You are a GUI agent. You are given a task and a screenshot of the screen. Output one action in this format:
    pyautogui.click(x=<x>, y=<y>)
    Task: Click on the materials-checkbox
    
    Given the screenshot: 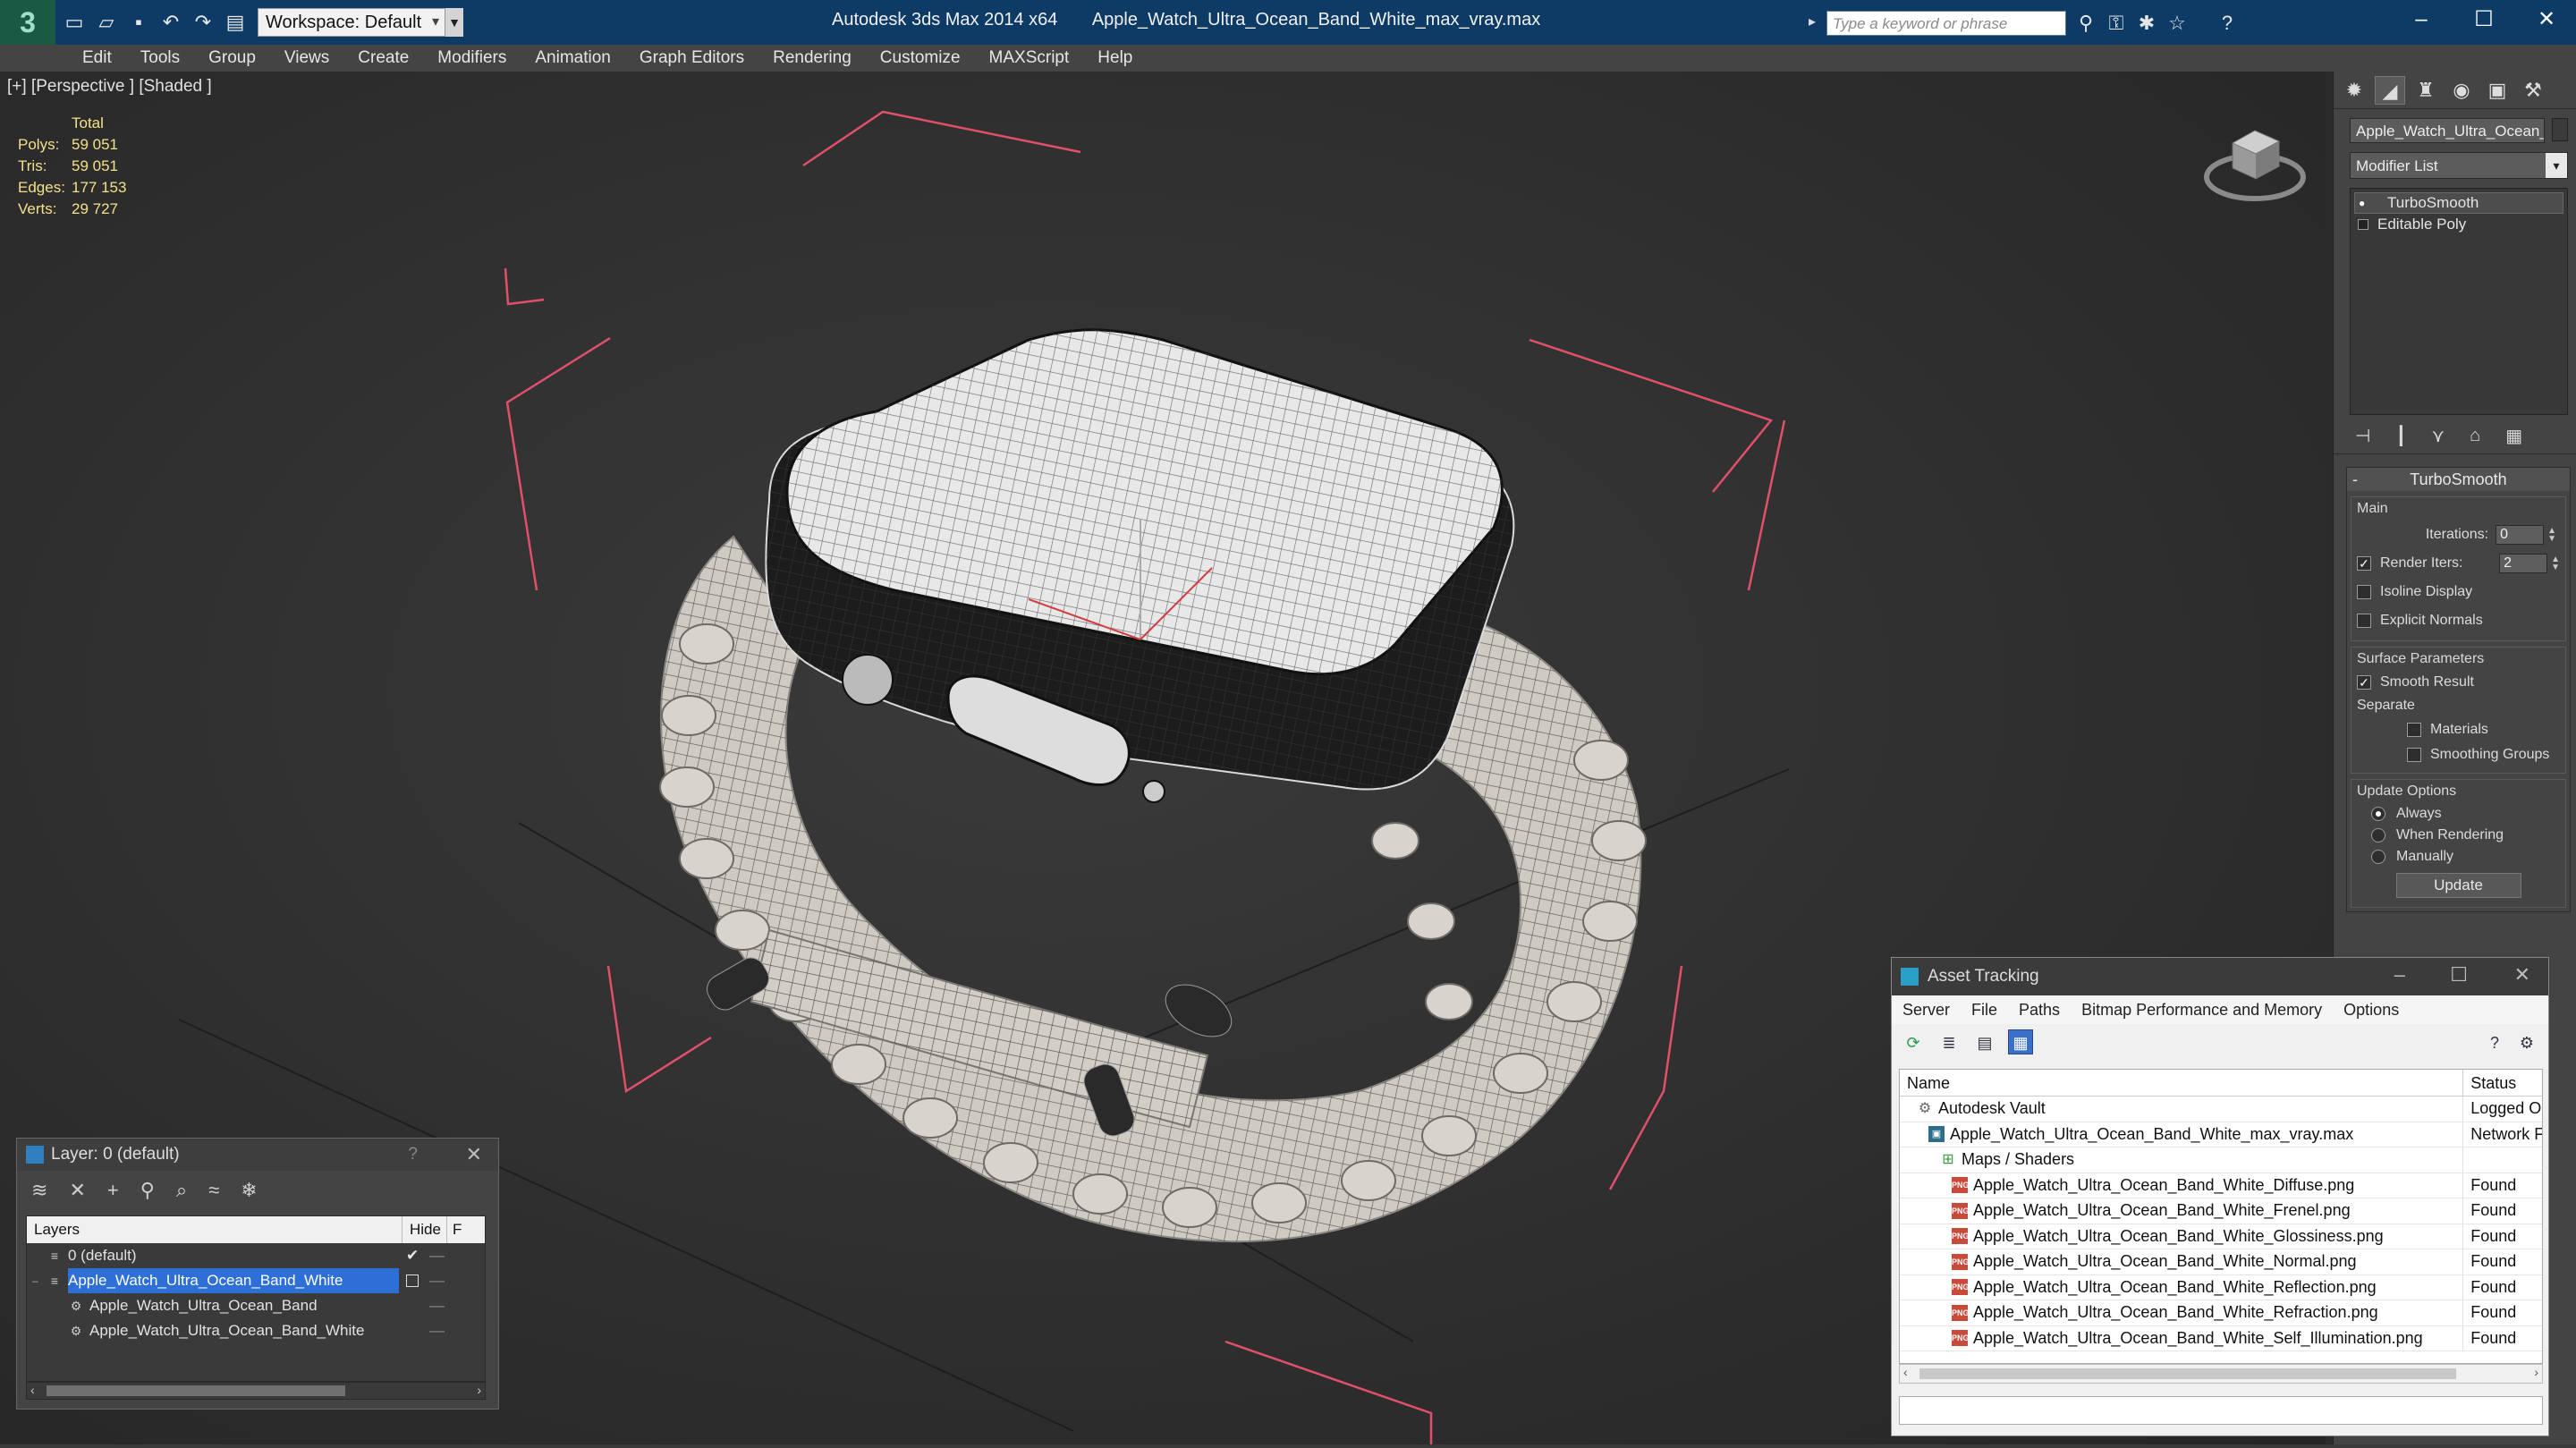 What is the action you would take?
    pyautogui.click(x=2414, y=730)
    